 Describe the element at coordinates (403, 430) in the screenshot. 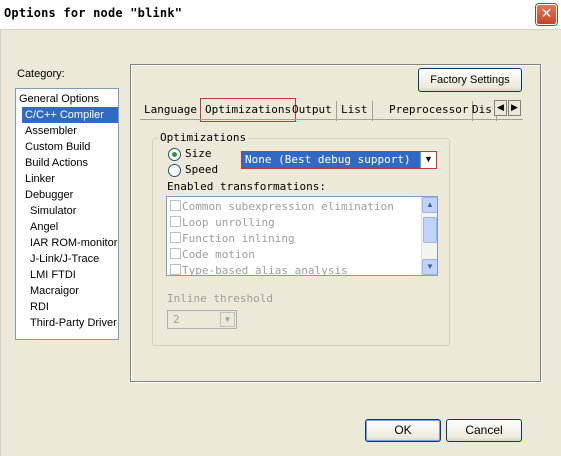

I see `ok-button: OK` at that location.